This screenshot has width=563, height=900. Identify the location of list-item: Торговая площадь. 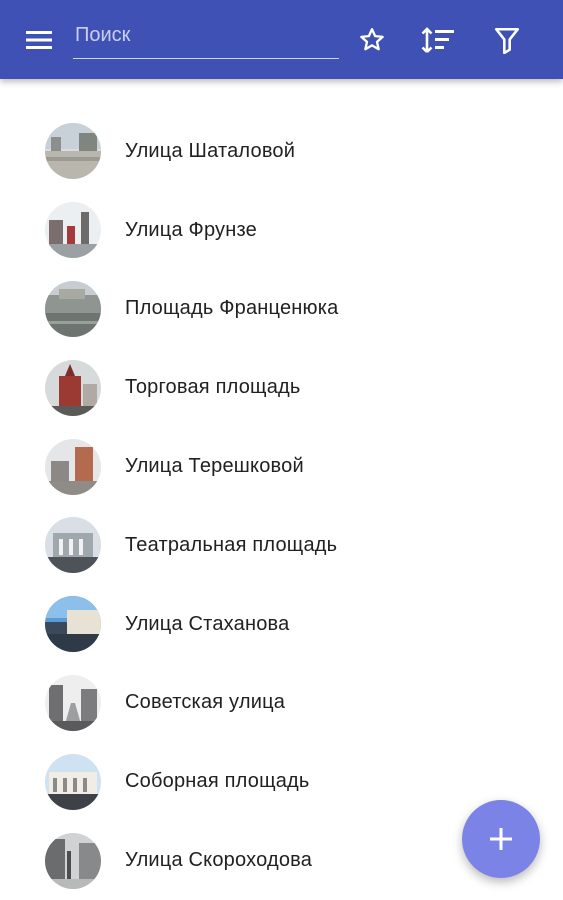
(281, 387).